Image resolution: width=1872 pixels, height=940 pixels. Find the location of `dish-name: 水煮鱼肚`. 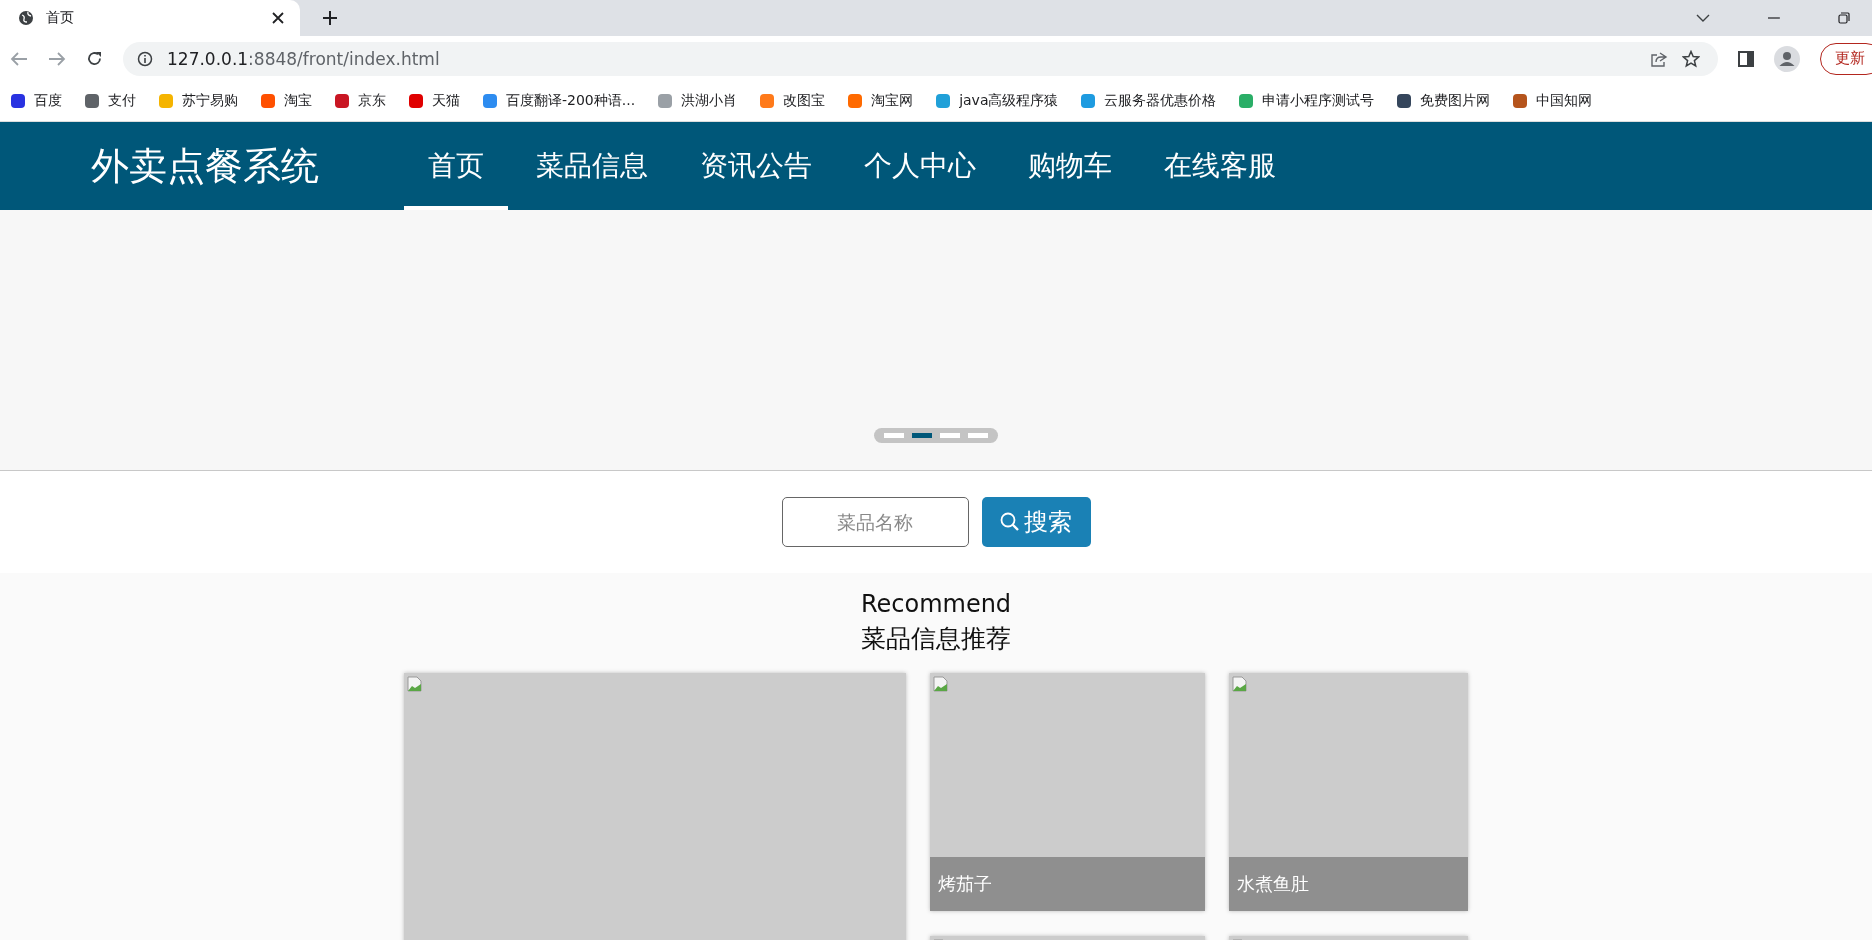

dish-name: 水煮鱼肚 is located at coordinates (1348, 884).